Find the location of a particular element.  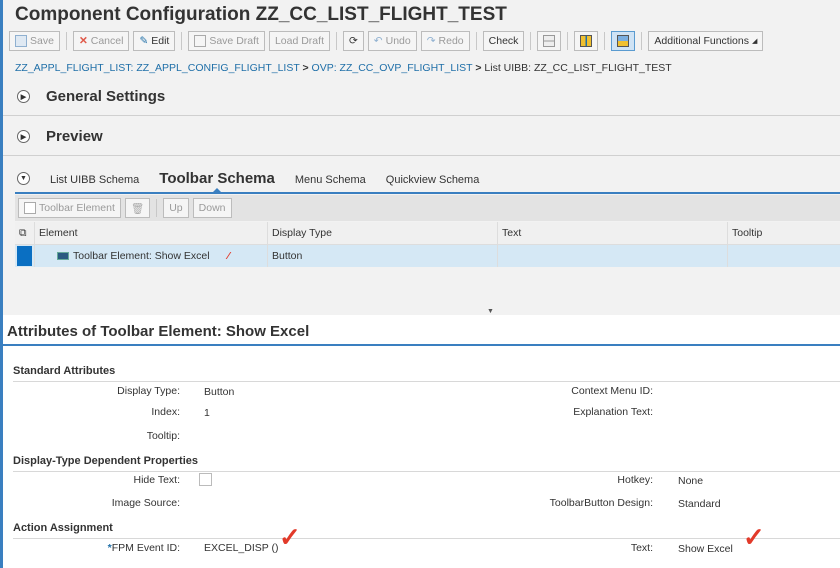

toolbar-element-icon is located at coordinates (63, 256).